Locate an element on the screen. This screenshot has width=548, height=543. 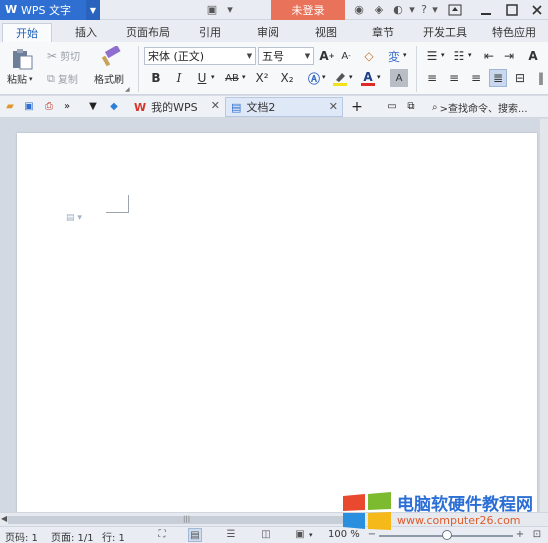
tab-page-layout: 页面布局 is located at coordinates (148, 32).